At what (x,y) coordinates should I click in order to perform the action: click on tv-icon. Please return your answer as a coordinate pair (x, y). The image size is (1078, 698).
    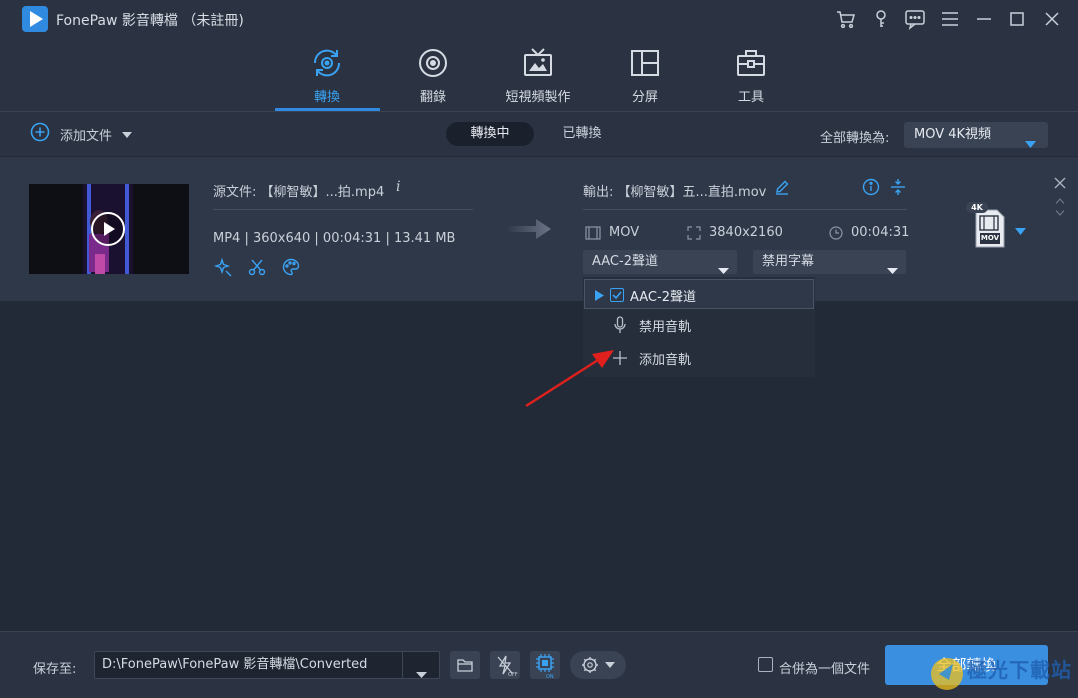
    Looking at the image, I should click on (538, 63).